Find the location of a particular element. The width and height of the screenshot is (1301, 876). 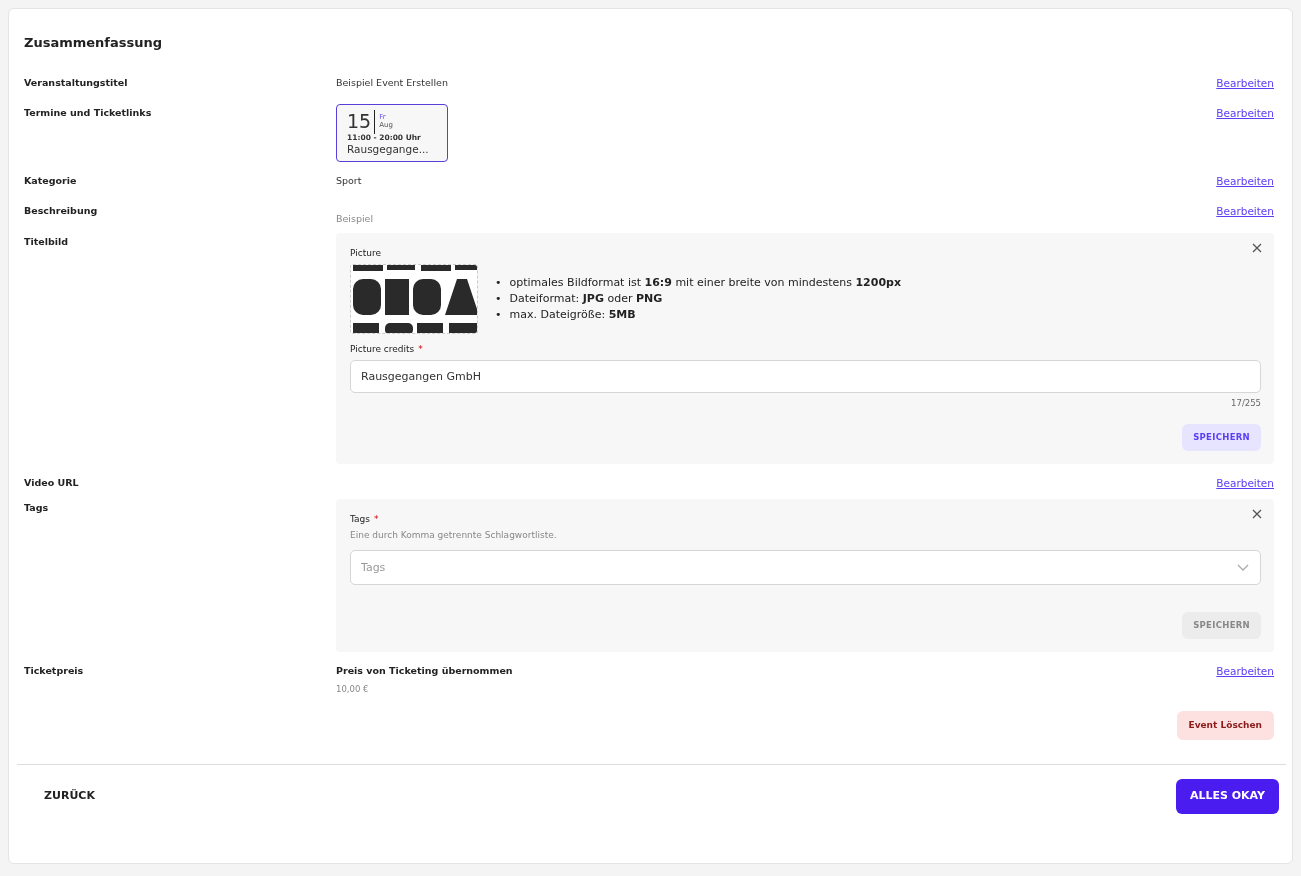

hint-text: optimales Bildformat ist 16:9 mit einer breite von mindestens 1200px is located at coordinates (705, 282).